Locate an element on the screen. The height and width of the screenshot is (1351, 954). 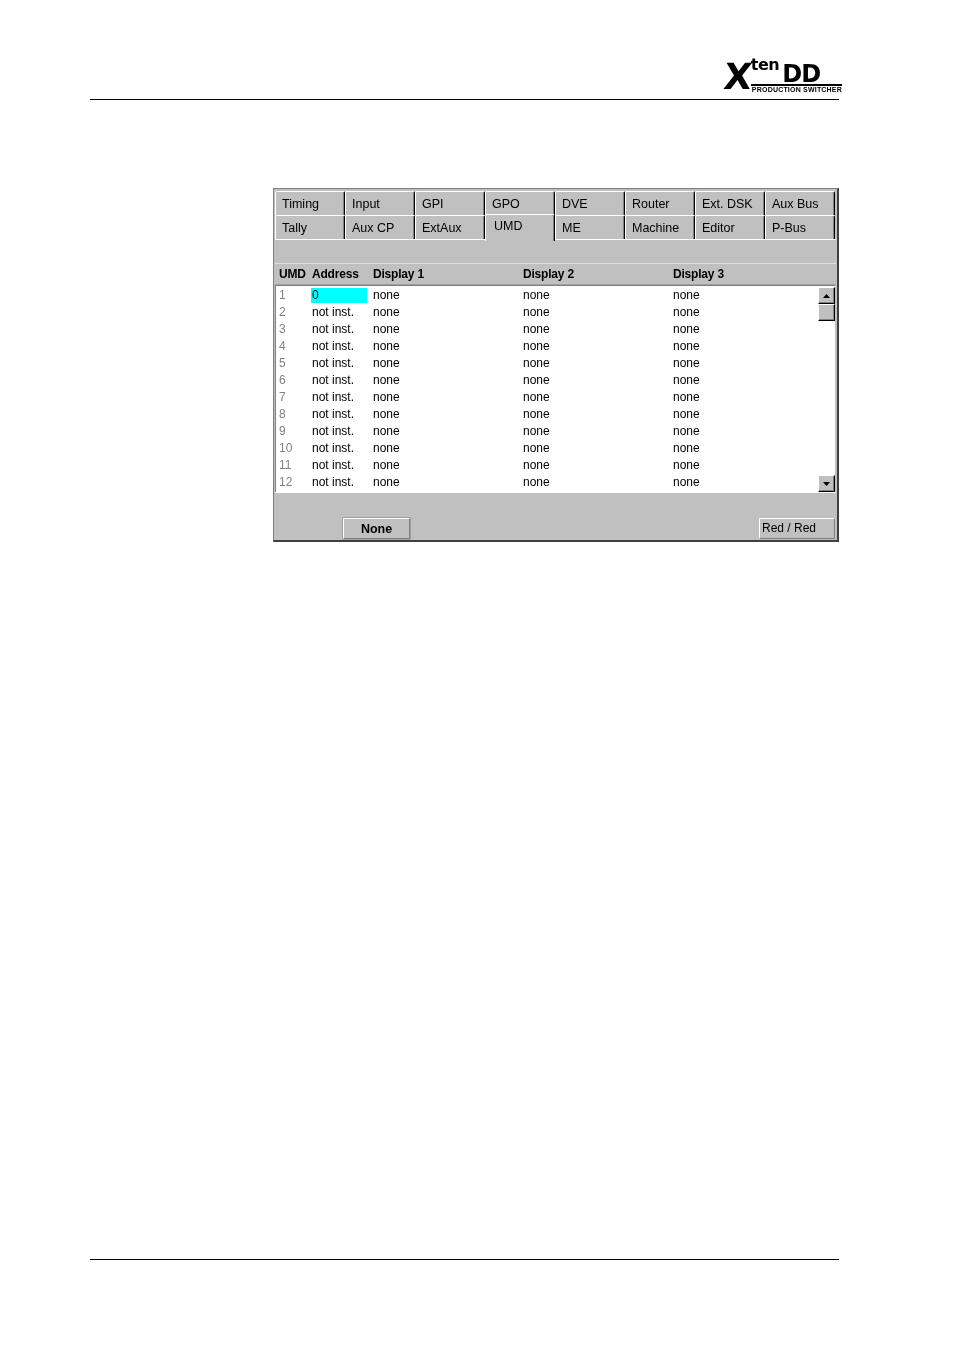
none-button: None is located at coordinates (376, 528).